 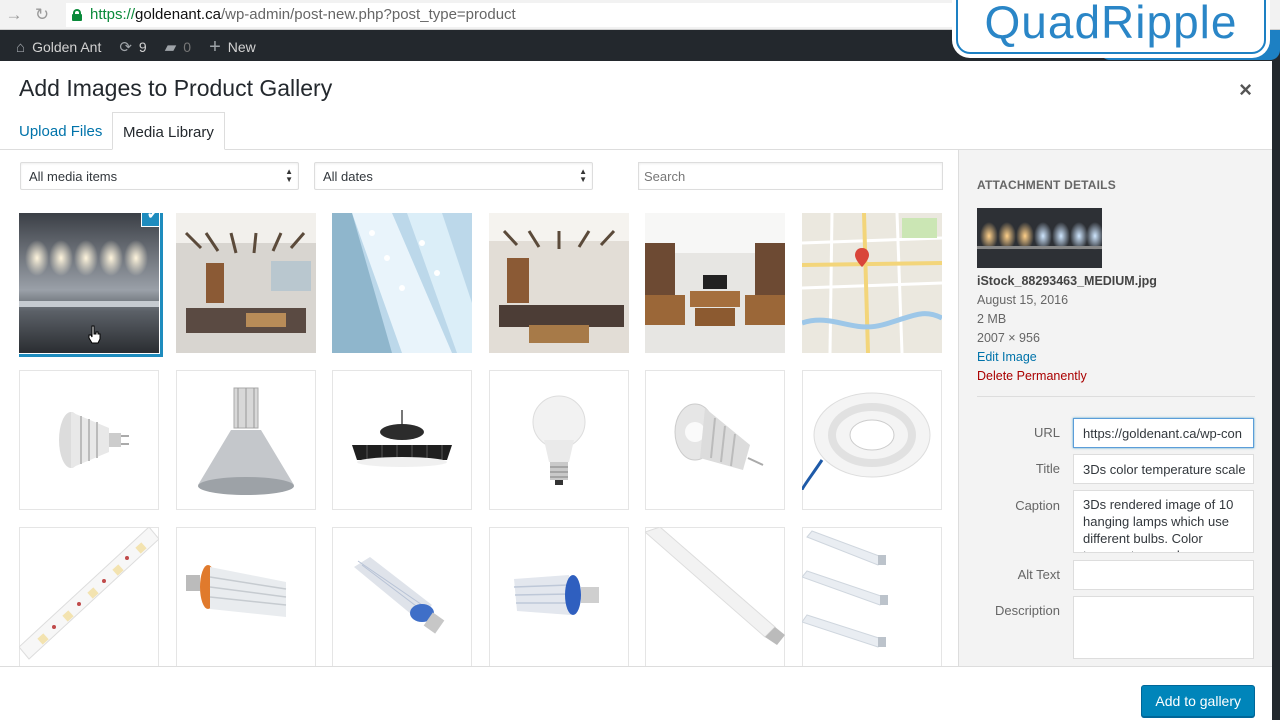 I want to click on site-name-item: ⌂ Golden Ant, so click(x=58, y=47).